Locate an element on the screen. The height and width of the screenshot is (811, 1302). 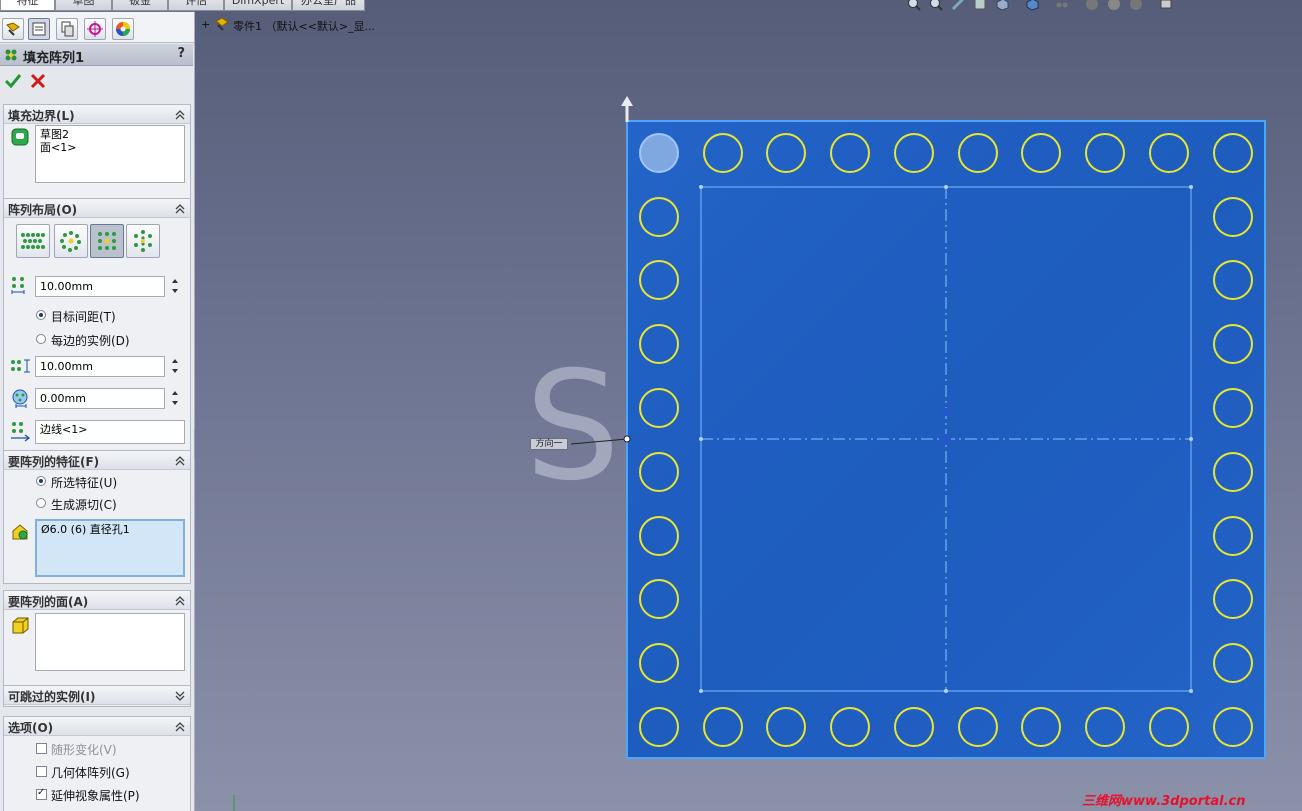
tab-office-products: 办公室产品 is located at coordinates (328, 5).